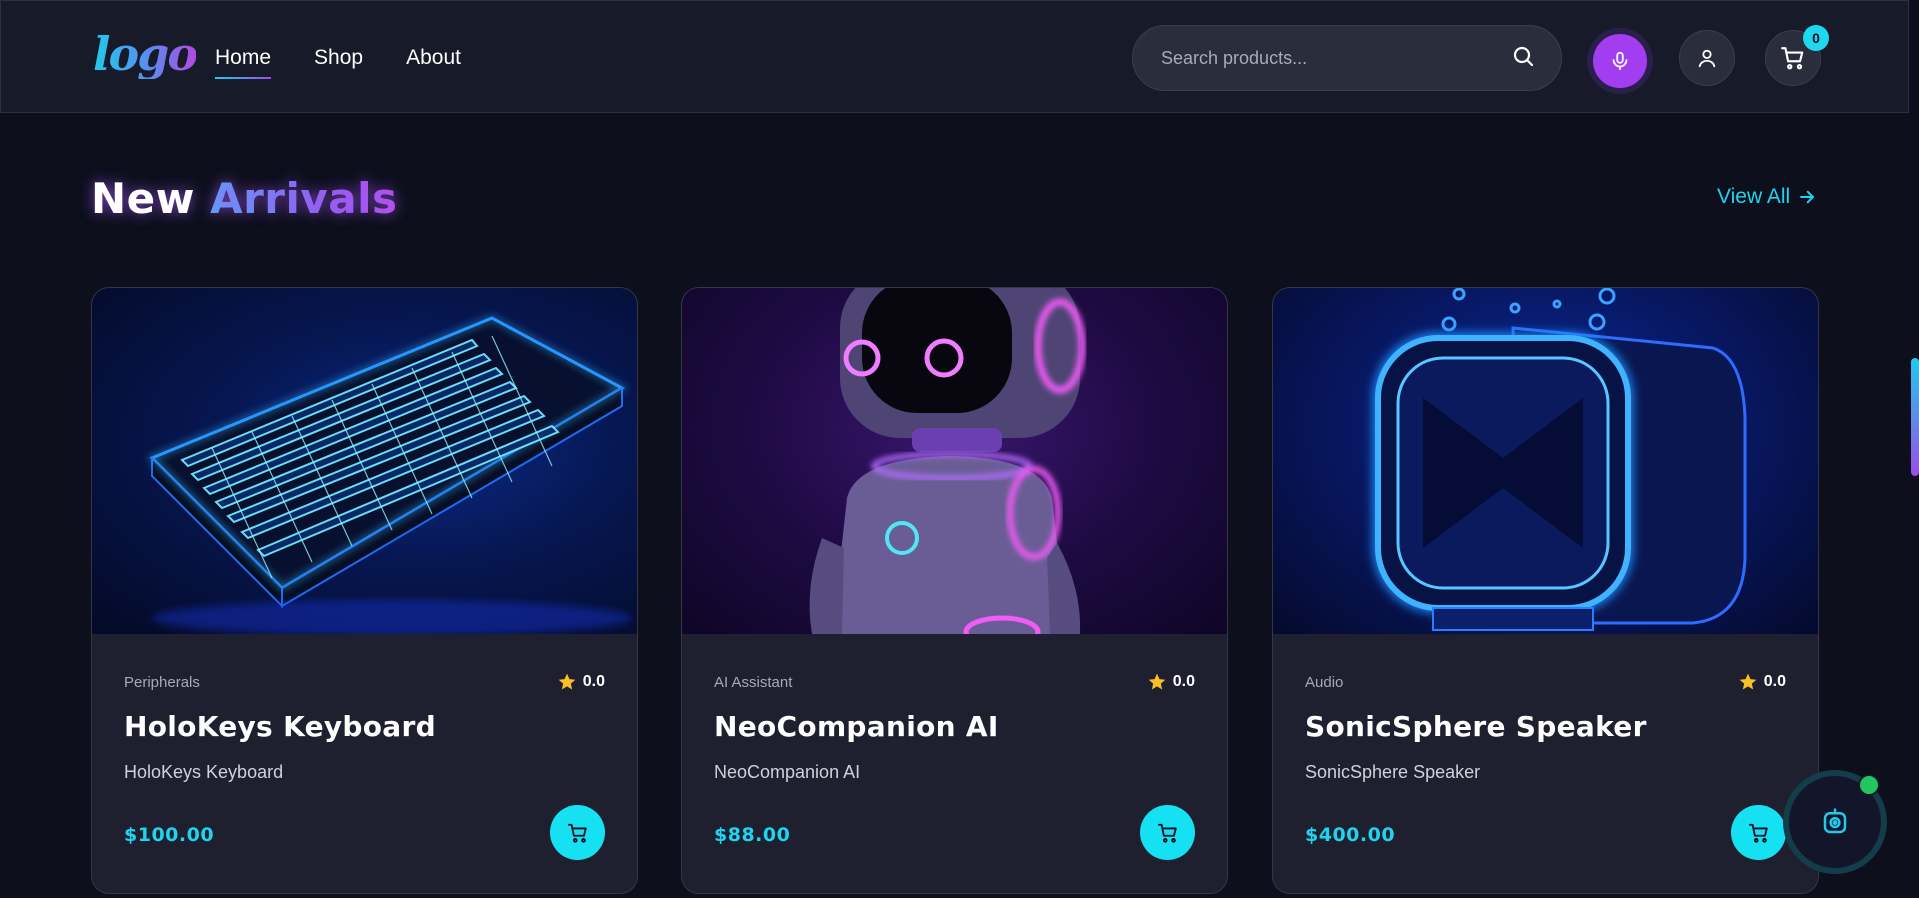 This screenshot has width=1919, height=898. I want to click on section-title: New Arrivals, so click(244, 199).